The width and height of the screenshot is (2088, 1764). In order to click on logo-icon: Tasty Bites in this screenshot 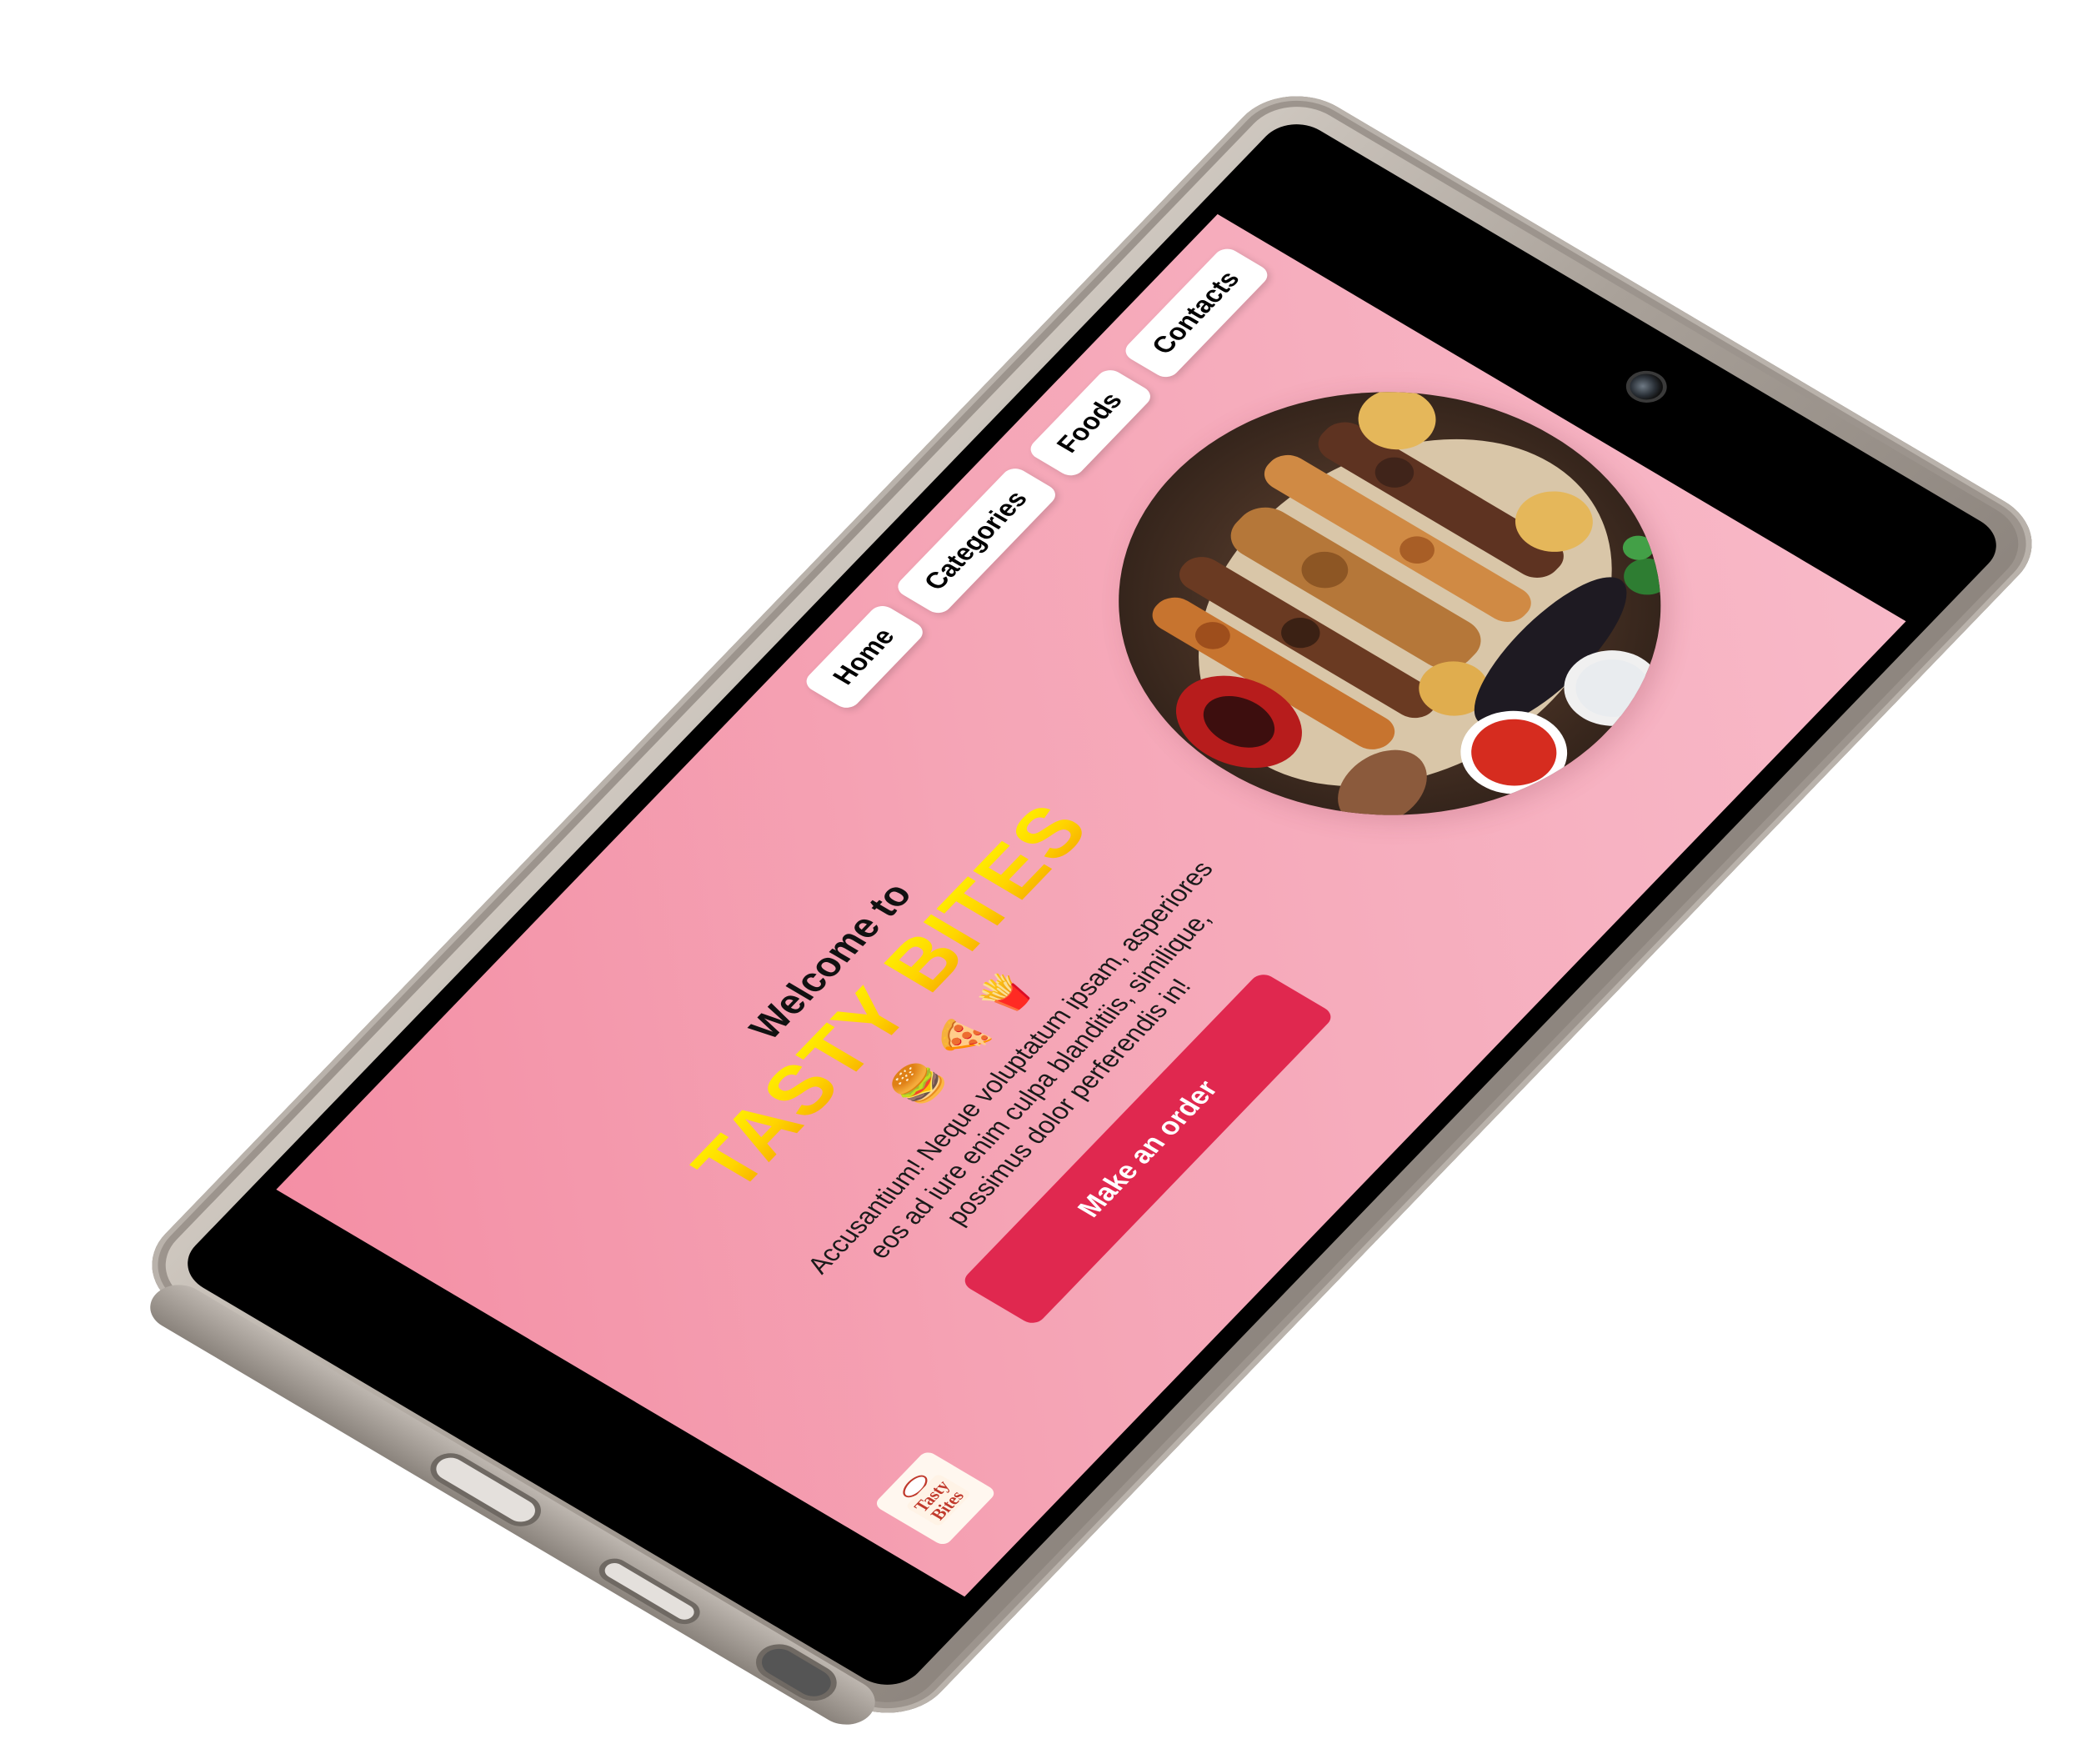, I will do `click(936, 1500)`.